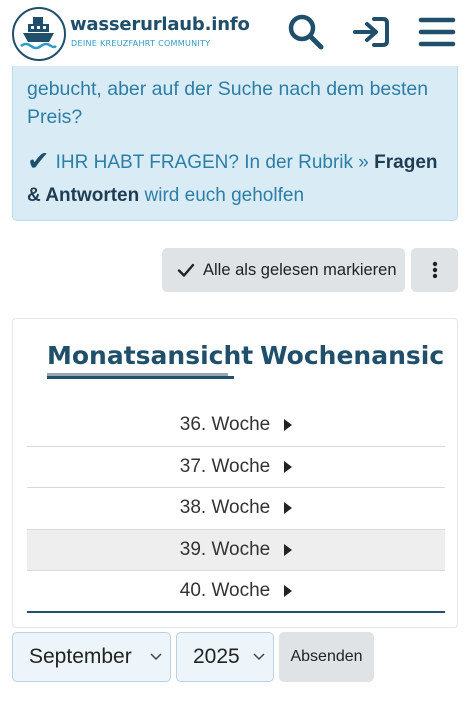 This screenshot has width=471, height=709. What do you see at coordinates (225, 550) in the screenshot?
I see `week-label: 39. Woche` at bounding box center [225, 550].